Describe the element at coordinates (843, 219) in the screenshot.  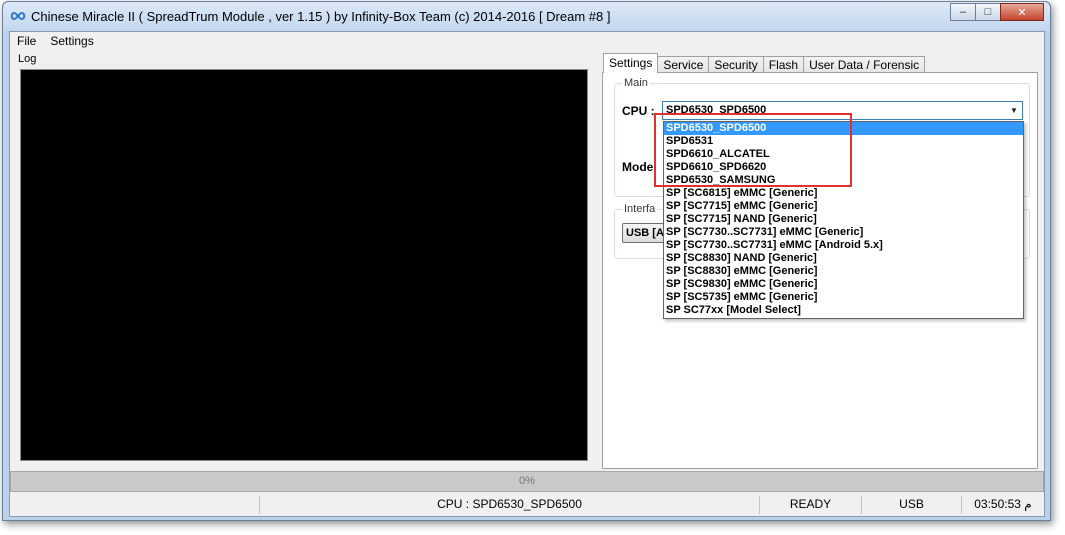
I see `cpu-option: SP [SC7715] NAND [Generic]` at that location.